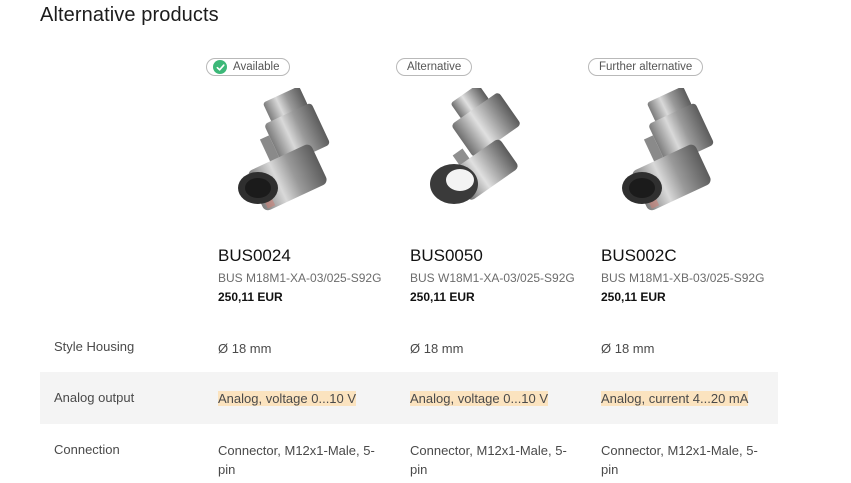  What do you see at coordinates (492, 278) in the screenshot?
I see `product-model: BUS W18M1-XA-03/025-S92G` at bounding box center [492, 278].